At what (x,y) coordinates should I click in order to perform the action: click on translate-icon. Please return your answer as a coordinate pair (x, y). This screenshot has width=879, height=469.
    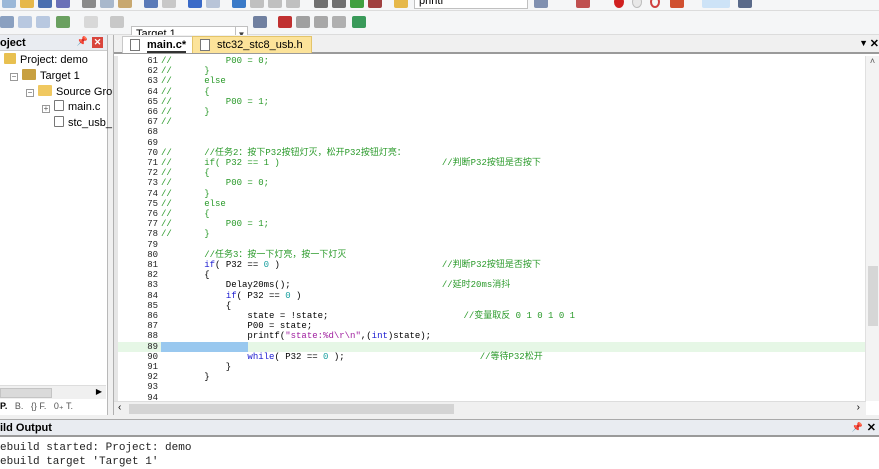
    Looking at the image, I should click on (7, 22).